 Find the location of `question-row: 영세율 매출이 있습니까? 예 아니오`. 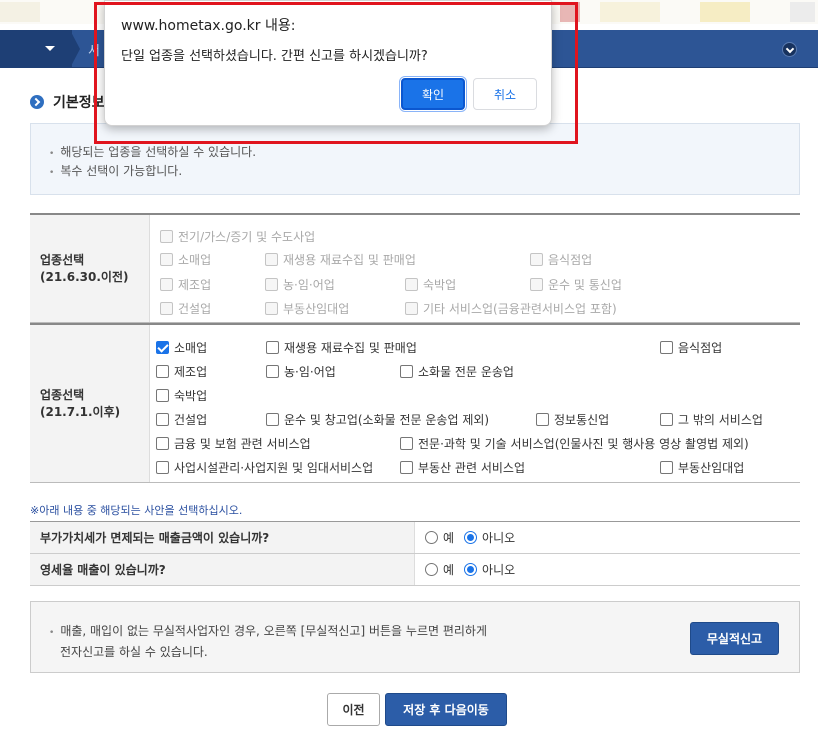

question-row: 영세율 매출이 있습니까? 예 아니오 is located at coordinates (415, 570).